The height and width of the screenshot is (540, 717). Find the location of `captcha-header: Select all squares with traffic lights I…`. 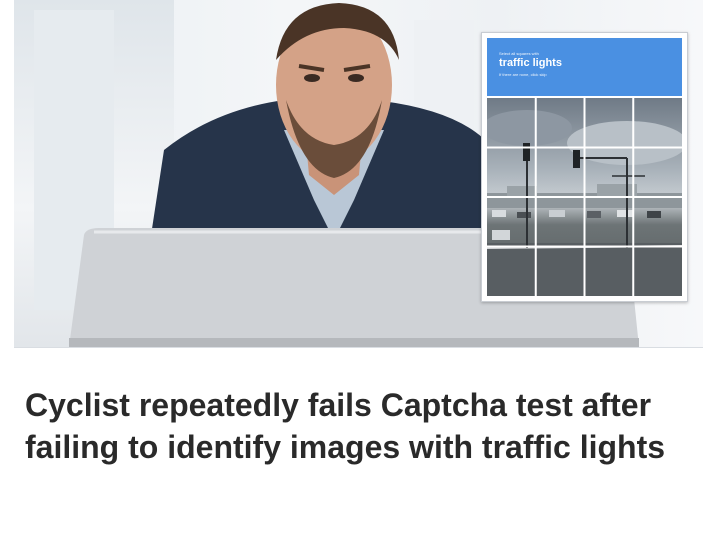

captcha-header: Select all squares with traffic lights I… is located at coordinates (584, 67).